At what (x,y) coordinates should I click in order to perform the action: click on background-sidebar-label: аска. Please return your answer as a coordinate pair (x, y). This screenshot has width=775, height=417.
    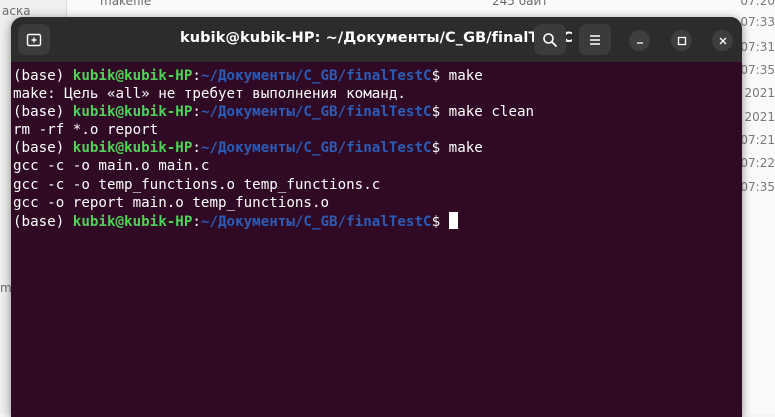
    Looking at the image, I should click on (16, 11).